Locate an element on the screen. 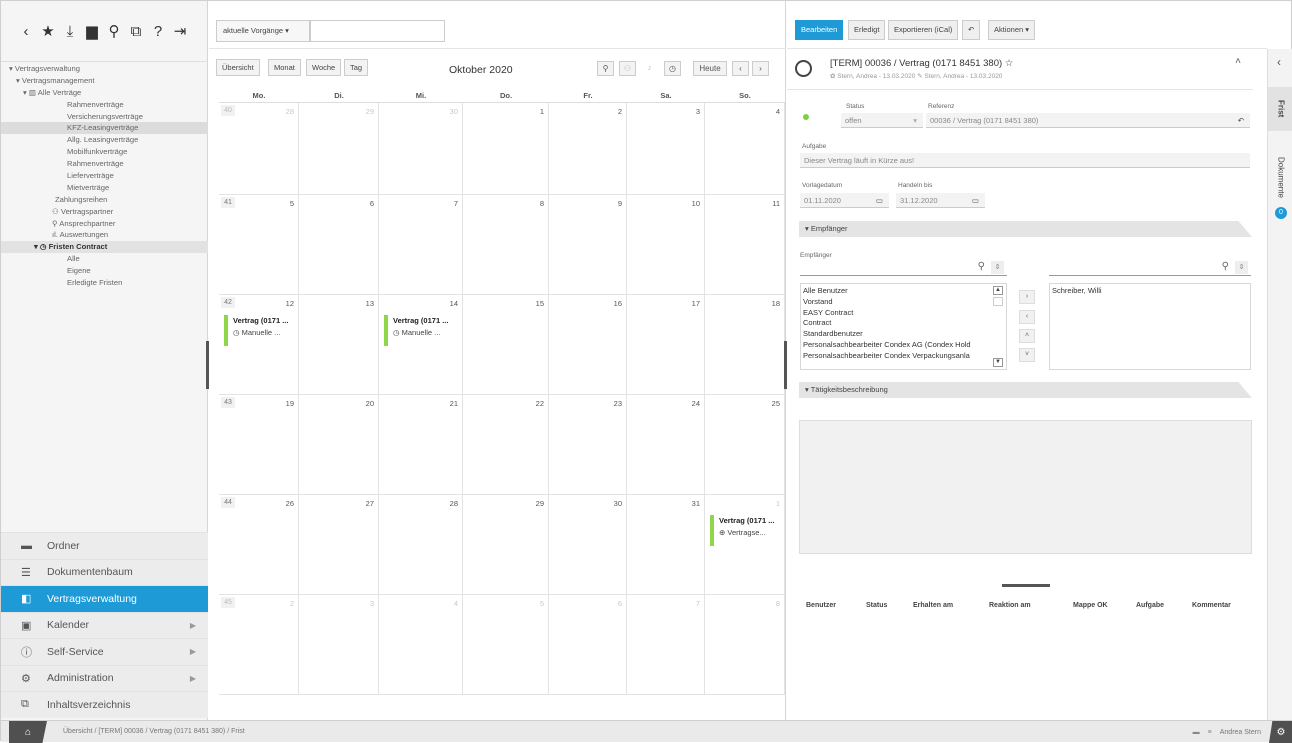 This screenshot has width=1292, height=743. day-cell: 10 is located at coordinates (666, 245).